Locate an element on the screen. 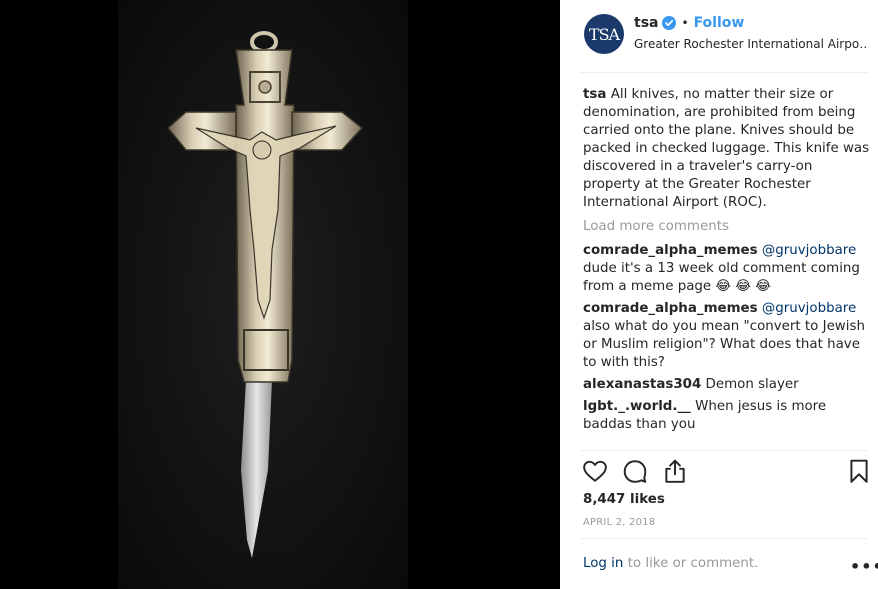 The height and width of the screenshot is (589, 878). heart-icon is located at coordinates (595, 471).